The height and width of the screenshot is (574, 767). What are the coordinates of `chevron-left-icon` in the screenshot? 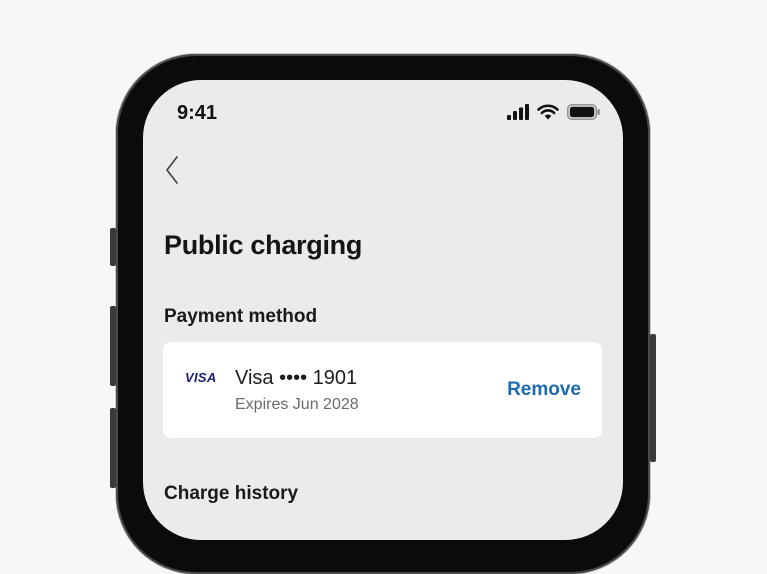 It's located at (174, 173).